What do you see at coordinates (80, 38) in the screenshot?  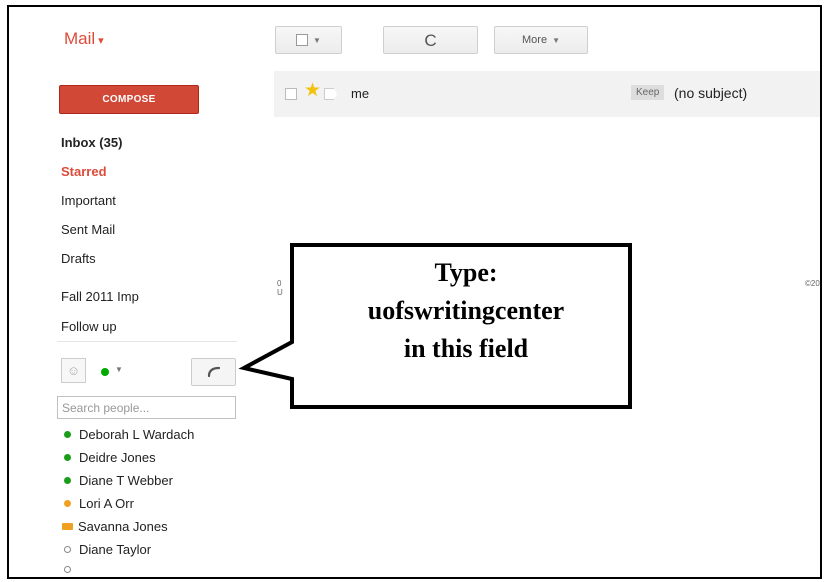 I see `mail-app-label: Mail` at bounding box center [80, 38].